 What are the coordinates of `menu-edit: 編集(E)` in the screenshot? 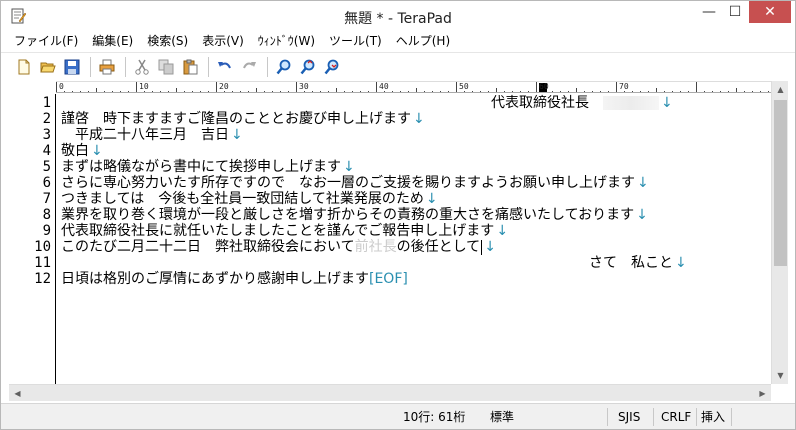 It's located at (112, 41).